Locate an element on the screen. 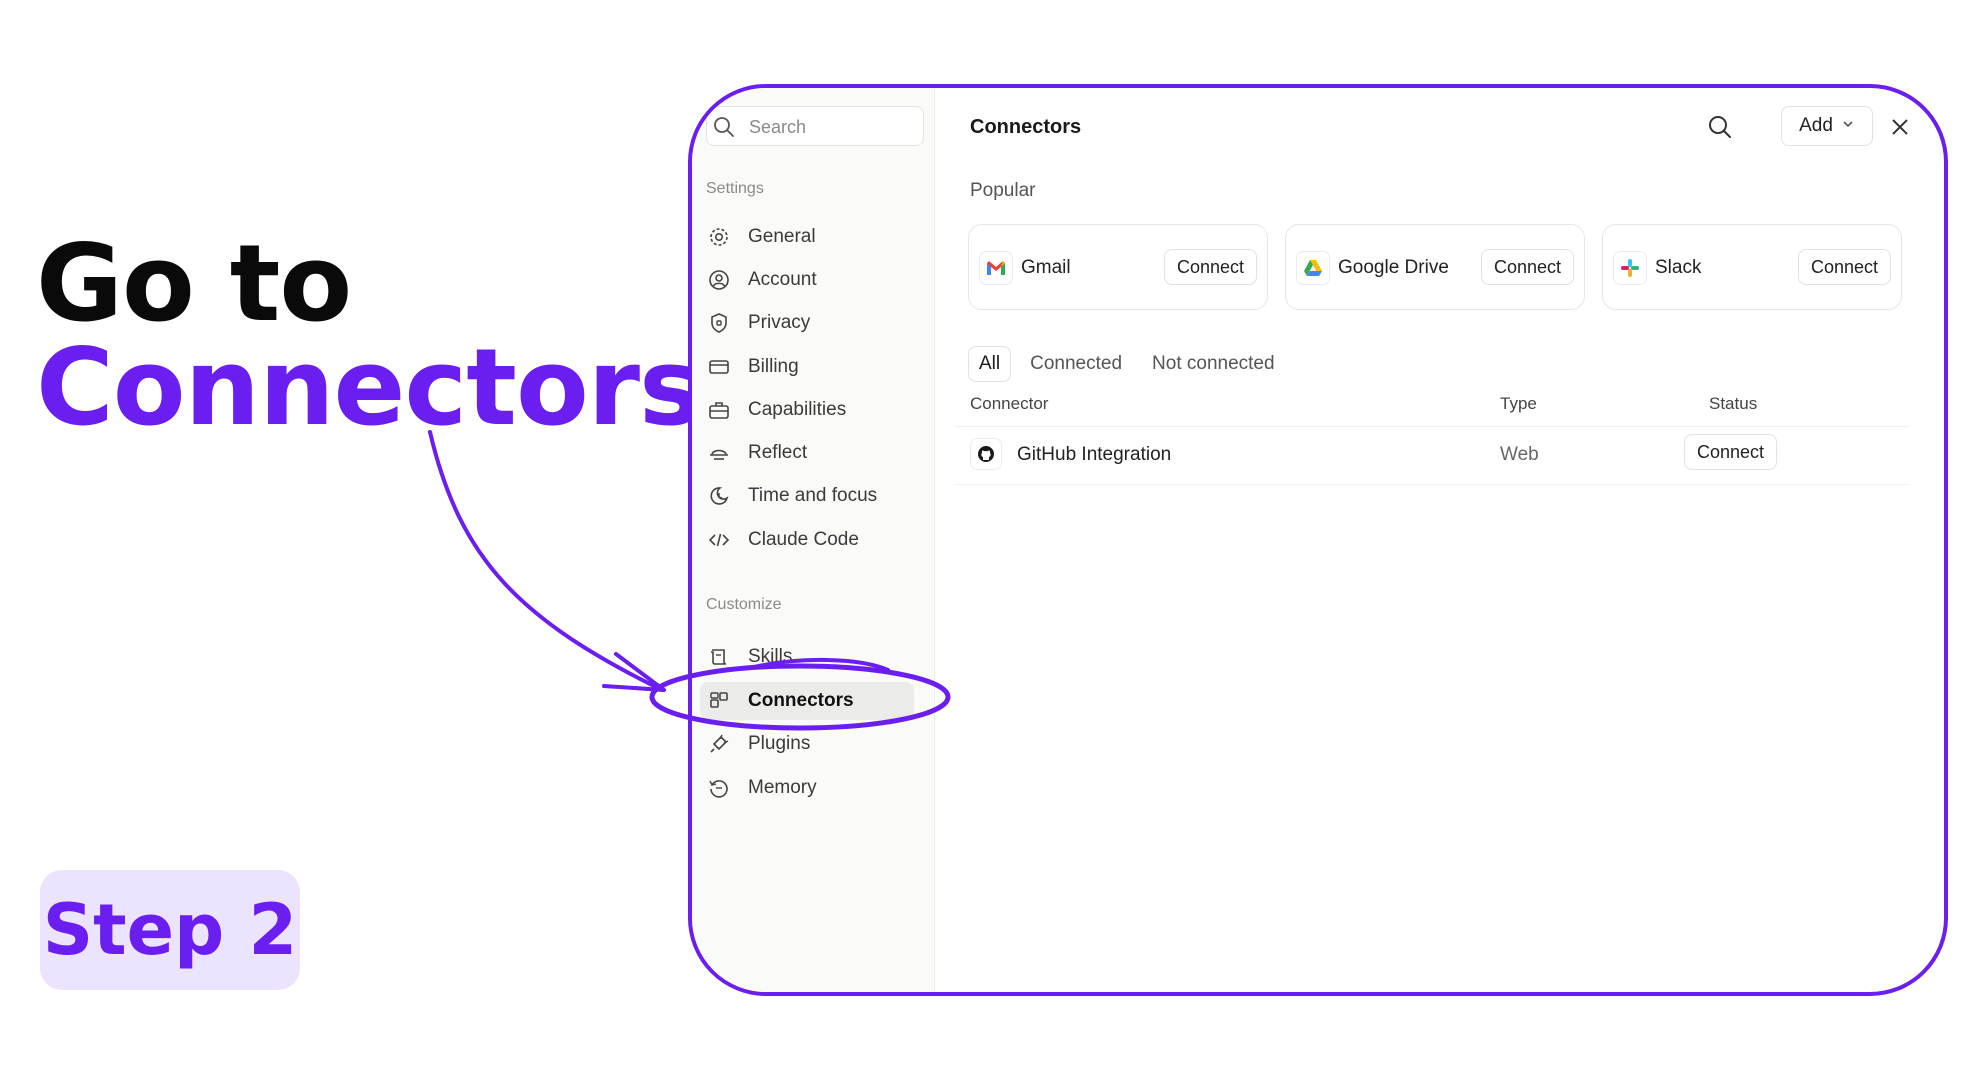  sidebar-item-capabilities: Capabilities is located at coordinates (807, 410).